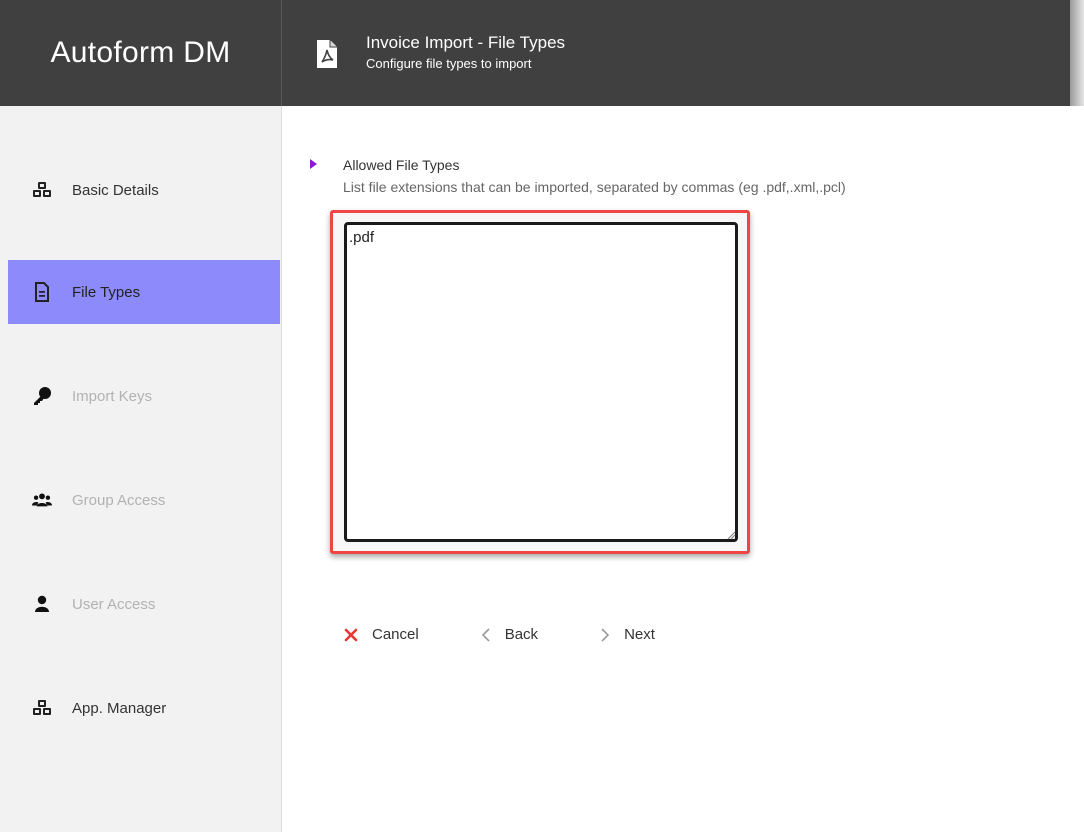  I want to click on close-icon, so click(351, 635).